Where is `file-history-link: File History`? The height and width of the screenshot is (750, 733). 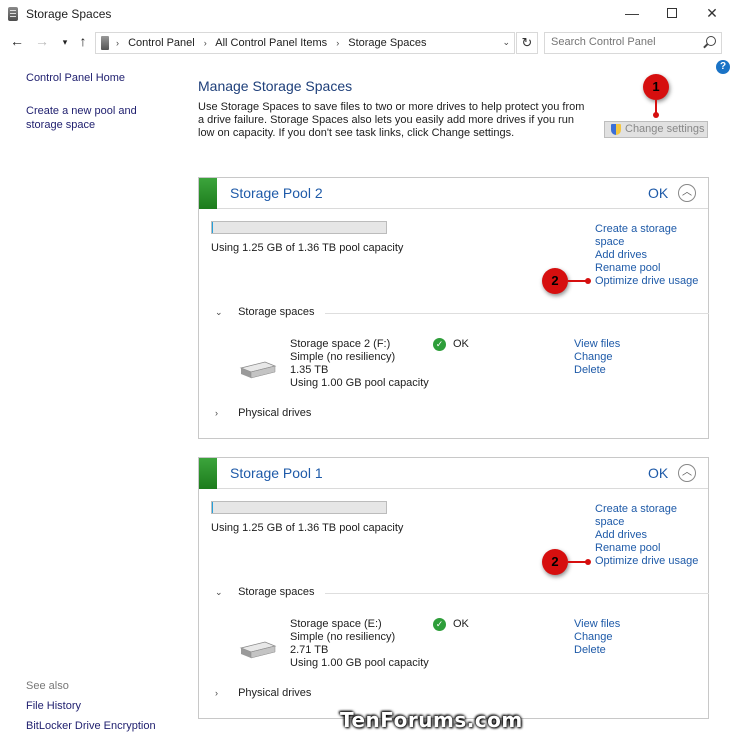
file-history-link: File History is located at coordinates (53, 706).